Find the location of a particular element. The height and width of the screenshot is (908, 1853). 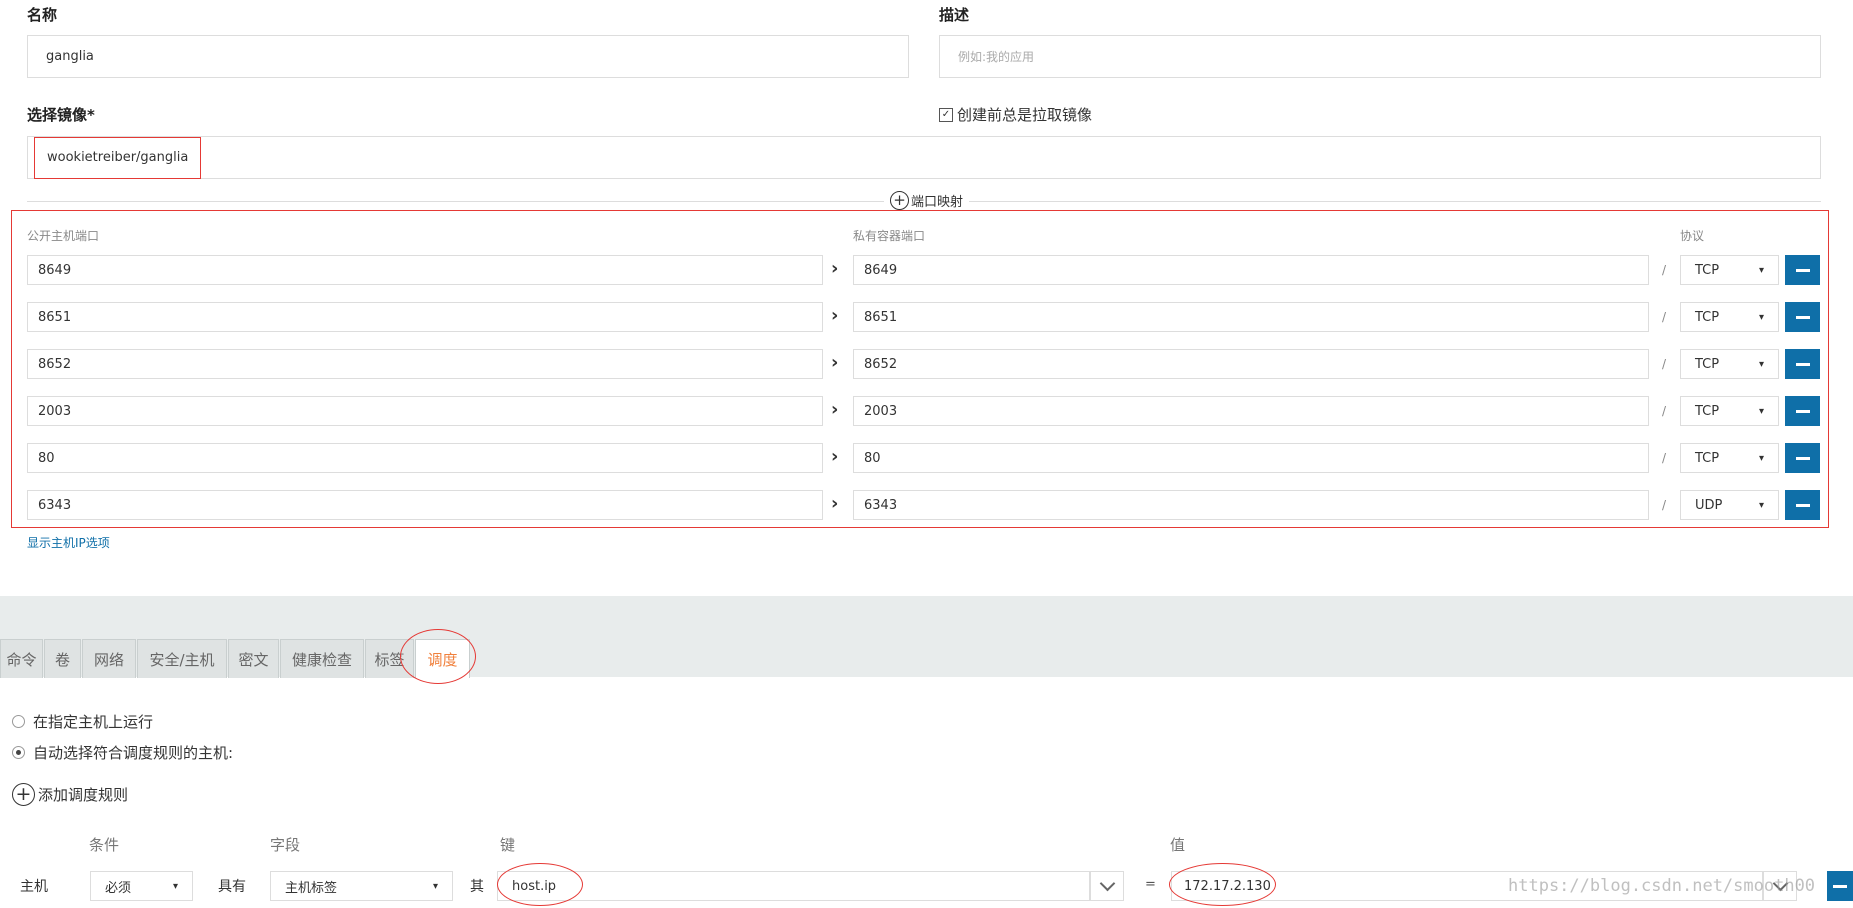

field-header: 字段 is located at coordinates (285, 845).